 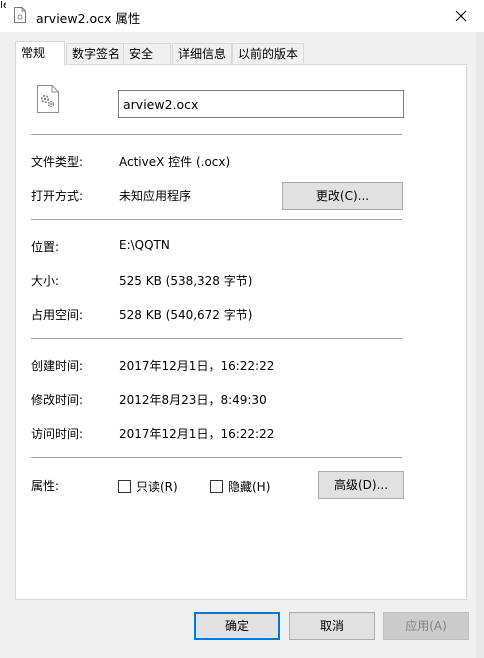 What do you see at coordinates (202, 53) in the screenshot?
I see `tab-details: 详细信息` at bounding box center [202, 53].